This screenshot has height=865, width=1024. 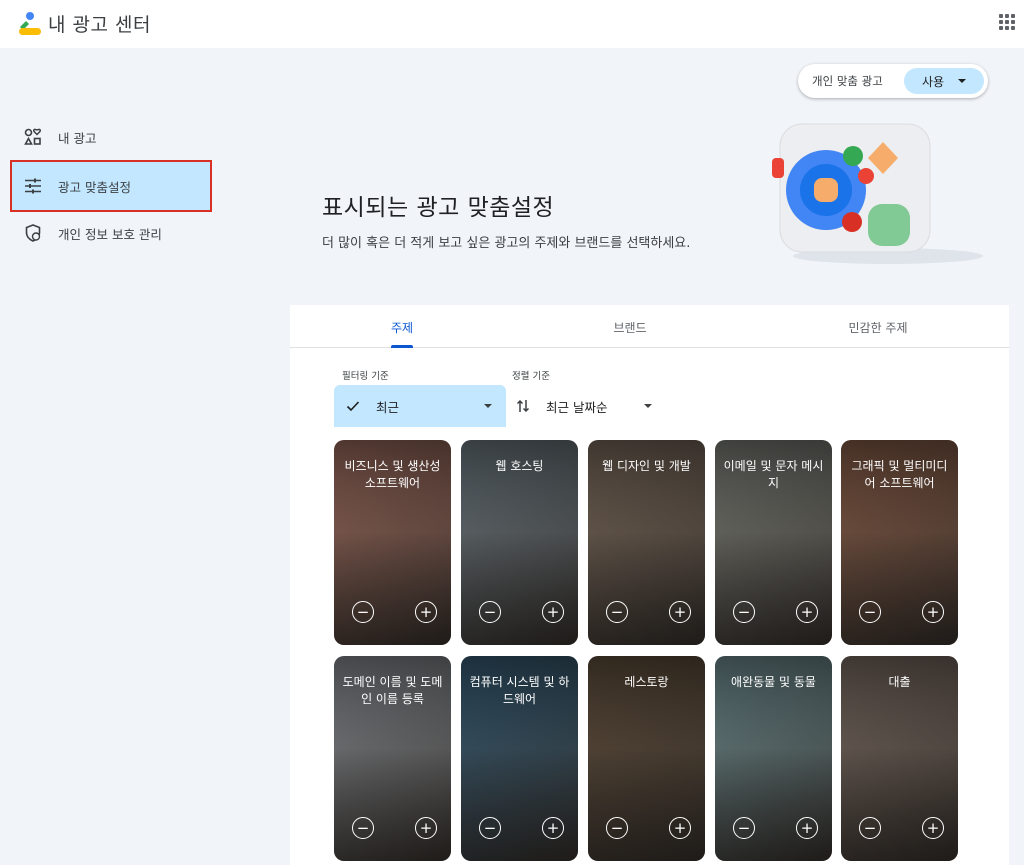 I want to click on hero-illustration, so click(x=877, y=193).